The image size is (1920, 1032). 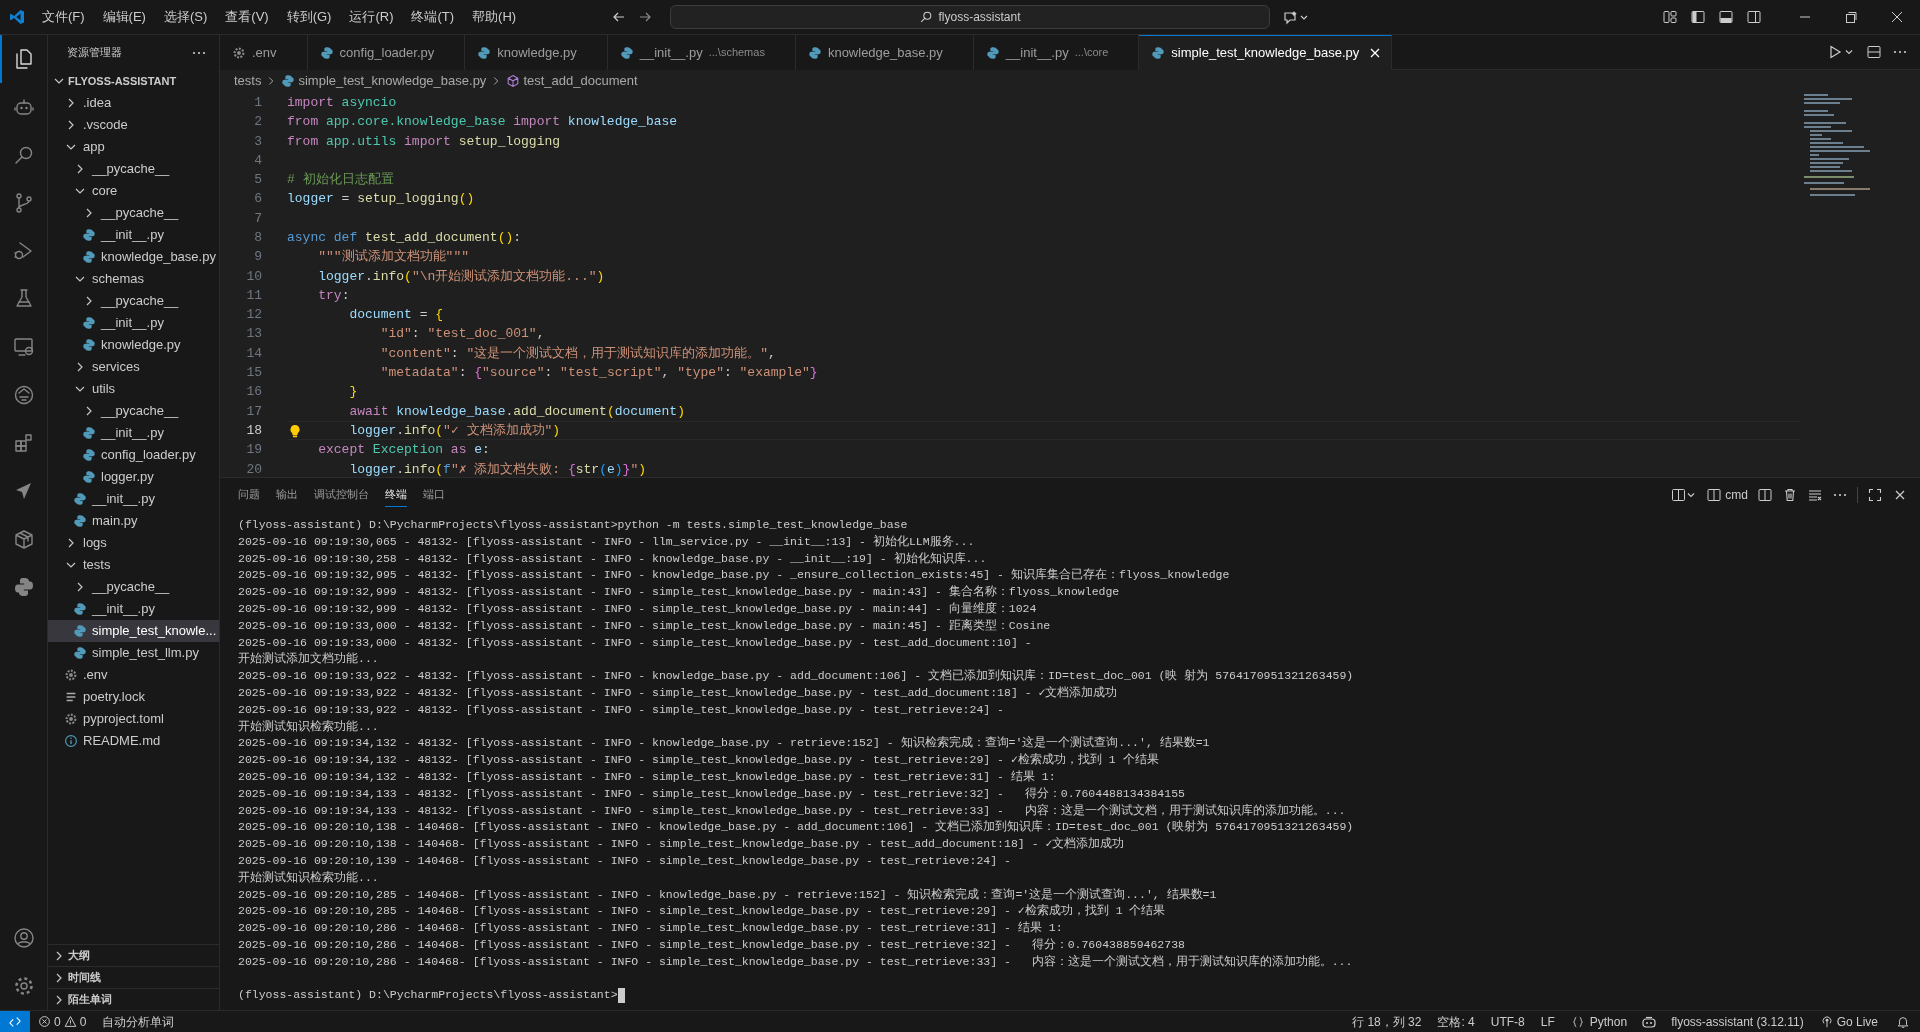 What do you see at coordinates (392, 81) in the screenshot?
I see `breadcrumb-item: simple_test_knowledge_base.py` at bounding box center [392, 81].